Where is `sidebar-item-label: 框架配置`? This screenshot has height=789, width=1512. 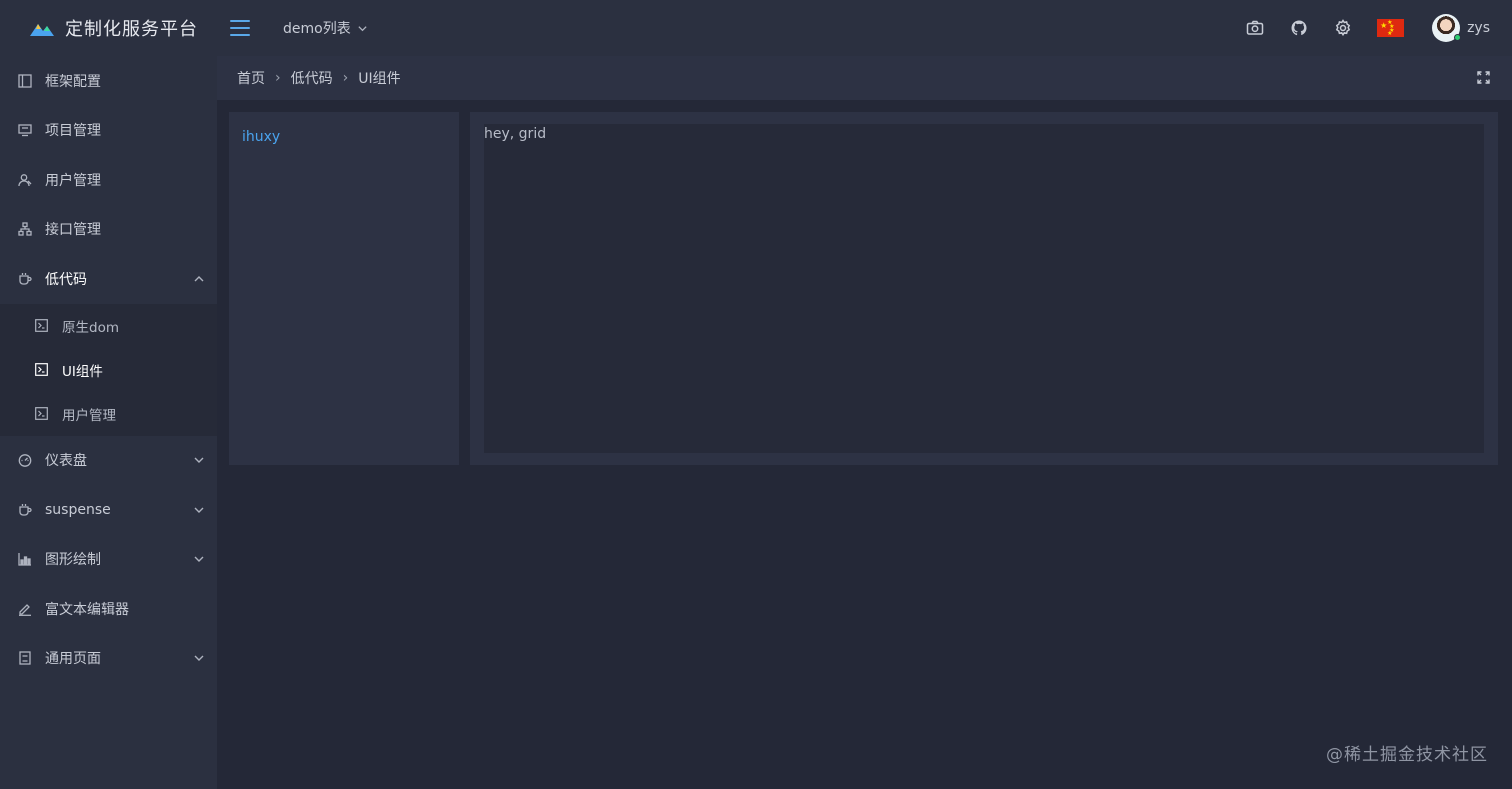
sidebar-item-label: 框架配置 is located at coordinates (73, 81).